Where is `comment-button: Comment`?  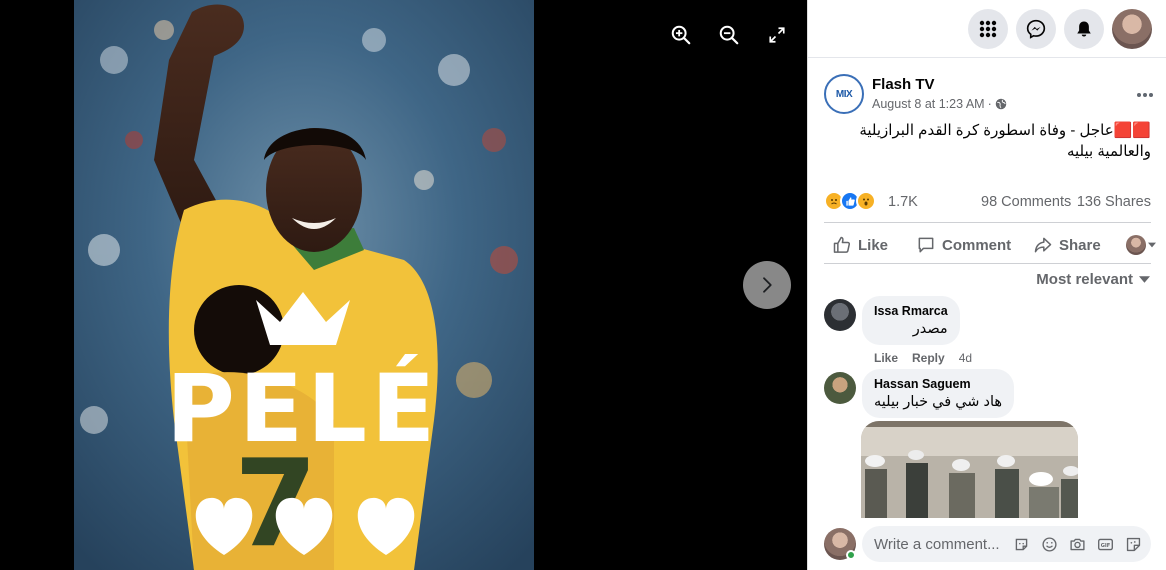
comment-button: Comment is located at coordinates (963, 245).